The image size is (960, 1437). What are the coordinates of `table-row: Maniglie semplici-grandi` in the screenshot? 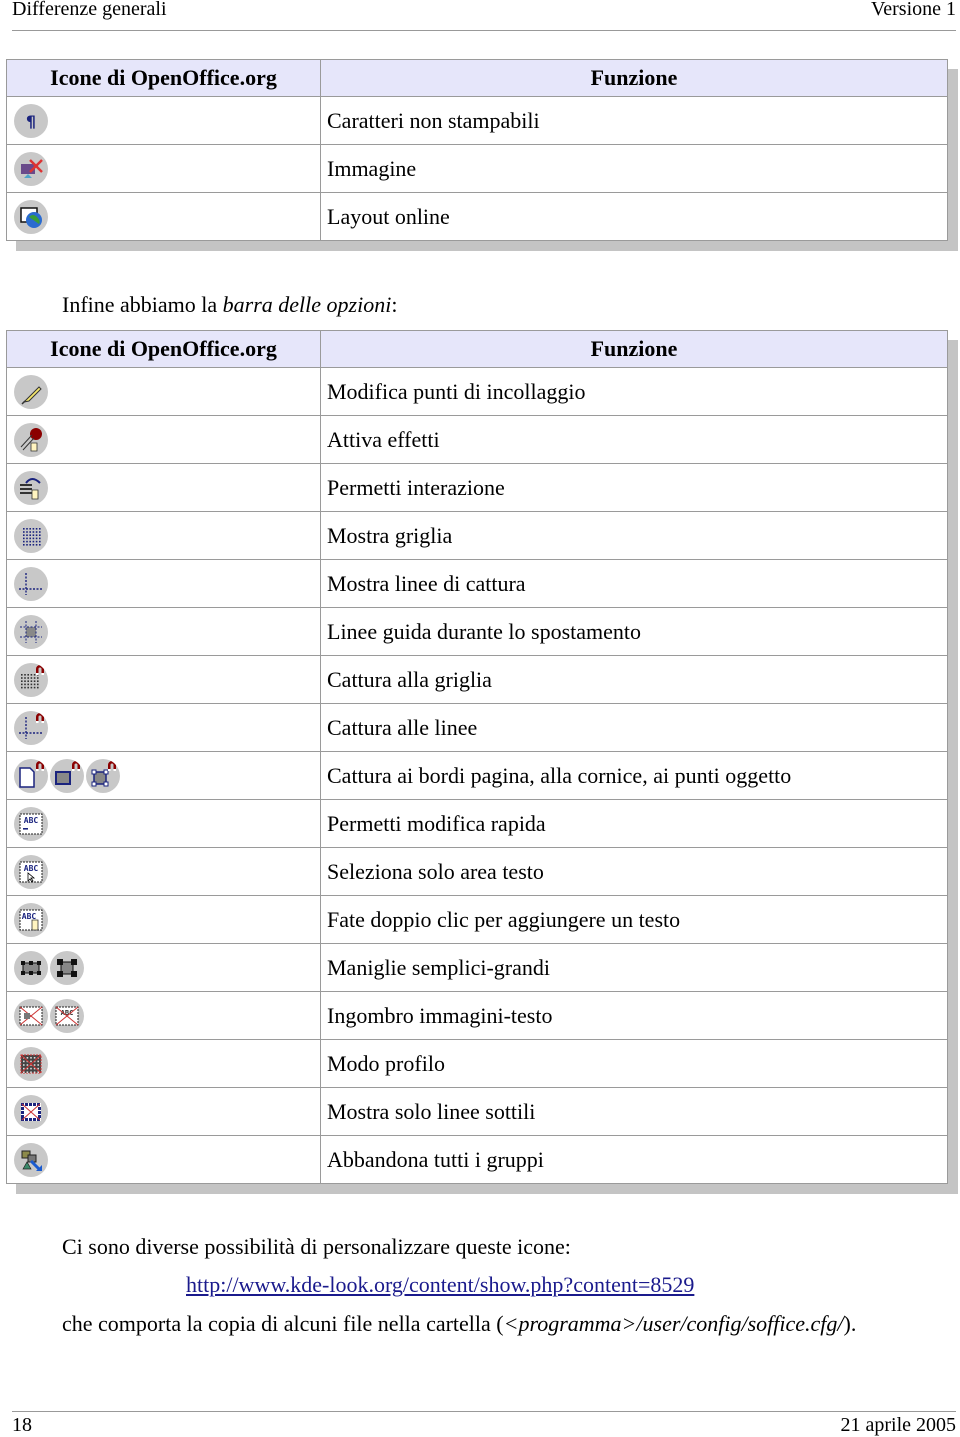 It's located at (477, 967).